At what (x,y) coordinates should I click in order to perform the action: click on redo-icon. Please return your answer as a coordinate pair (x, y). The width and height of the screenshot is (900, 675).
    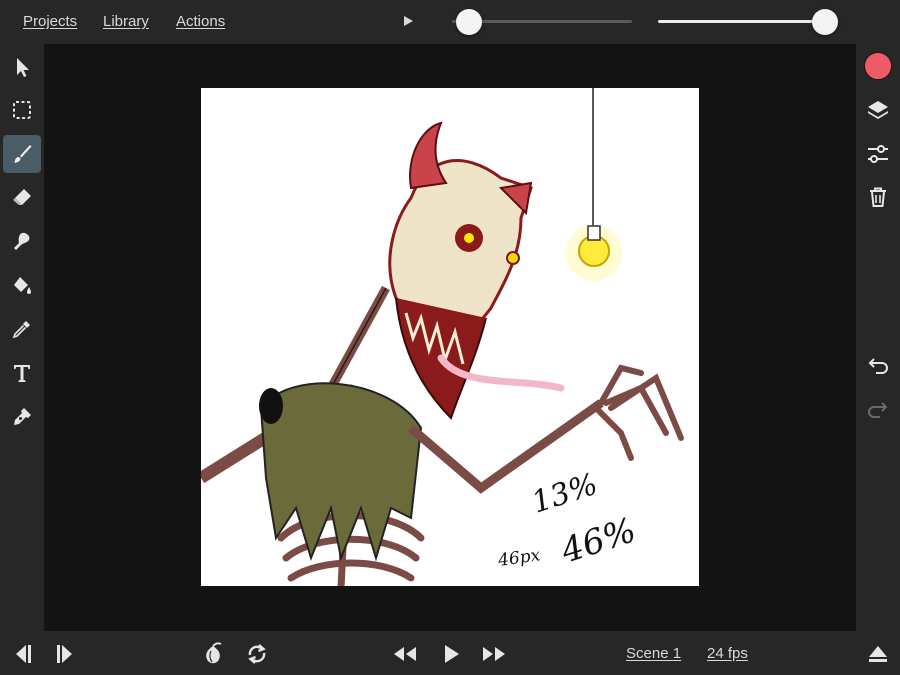
    Looking at the image, I should click on (878, 410).